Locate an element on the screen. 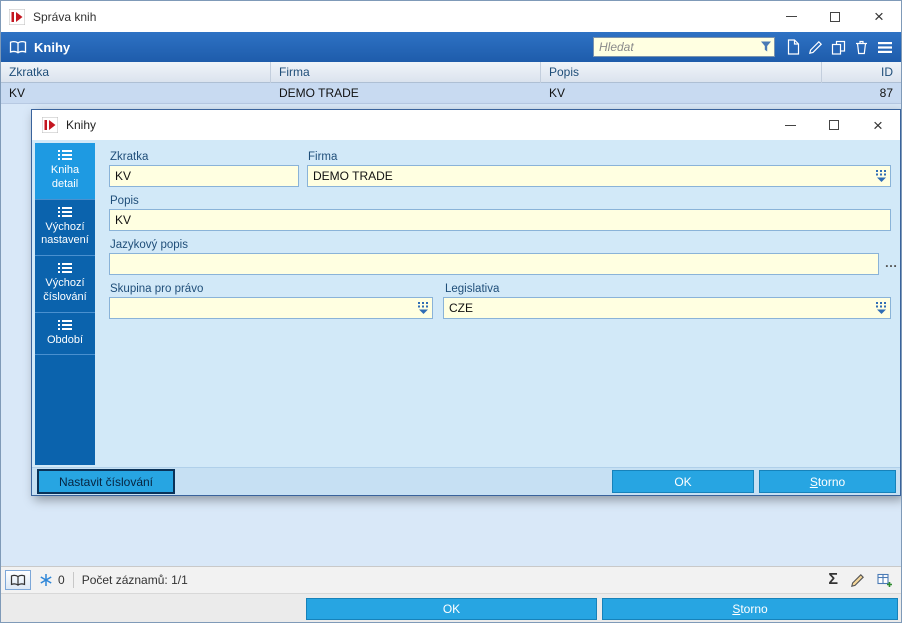 The width and height of the screenshot is (902, 623). column-header-popis: Popis is located at coordinates (681, 72).